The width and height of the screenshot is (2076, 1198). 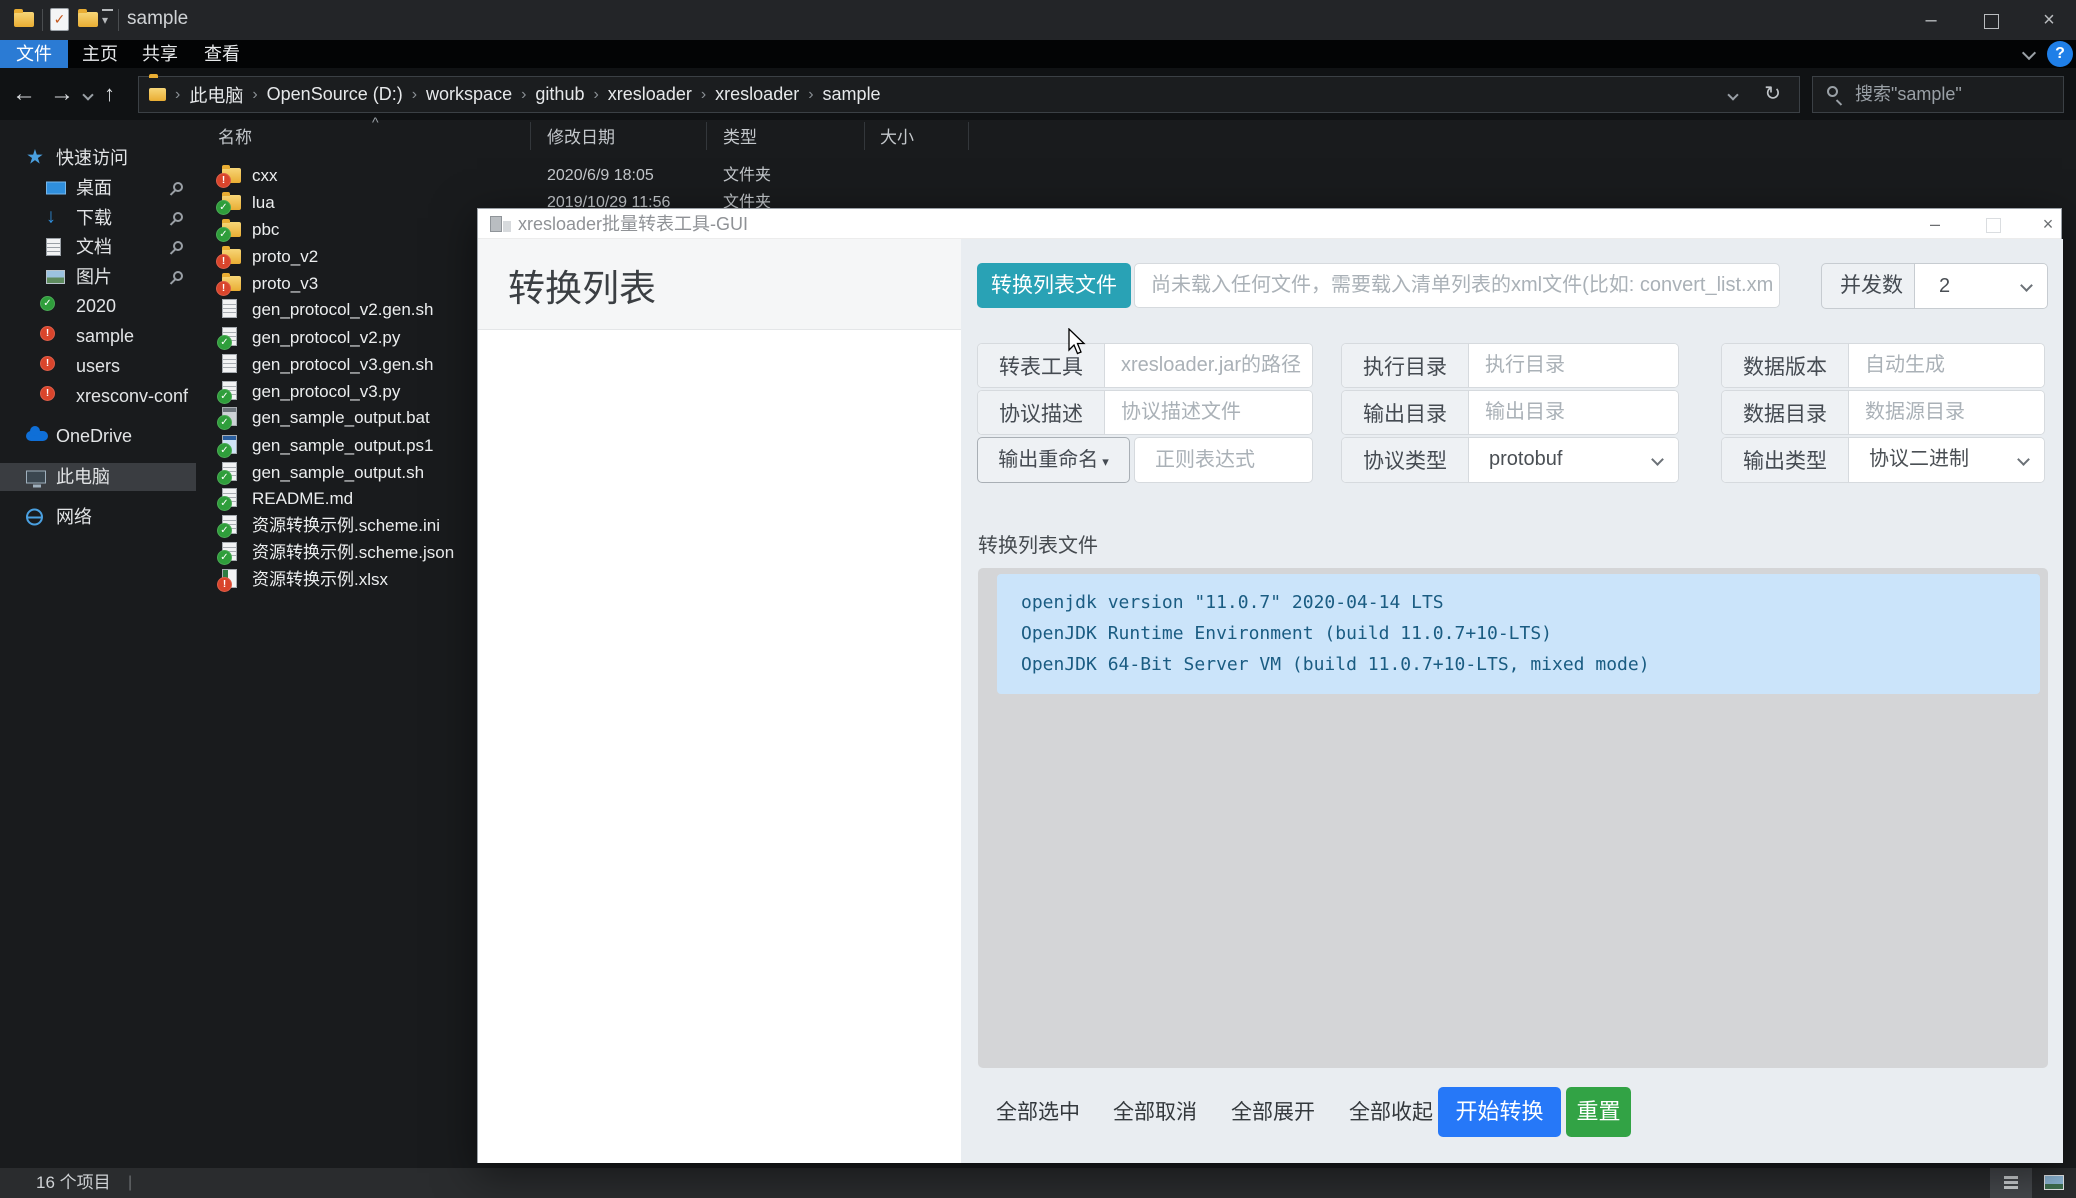 I want to click on column-header-date: 修改日期, so click(x=581, y=138).